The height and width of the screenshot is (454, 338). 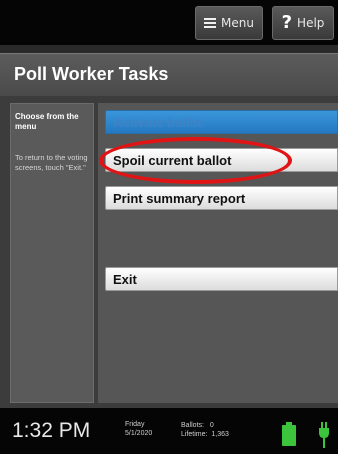 I want to click on battery-icon, so click(x=289, y=434).